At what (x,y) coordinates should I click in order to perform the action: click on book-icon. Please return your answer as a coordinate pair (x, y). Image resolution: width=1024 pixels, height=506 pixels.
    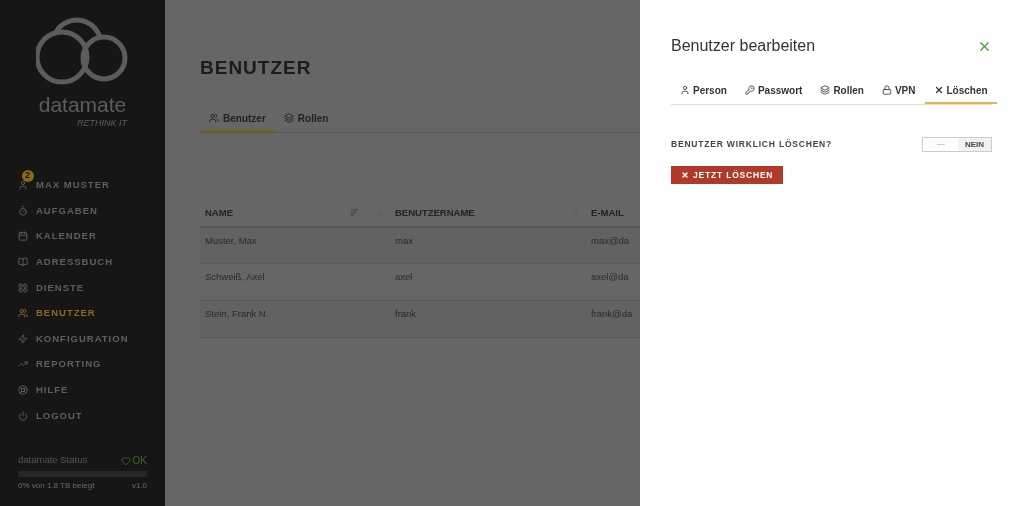
    Looking at the image, I should click on (23, 262).